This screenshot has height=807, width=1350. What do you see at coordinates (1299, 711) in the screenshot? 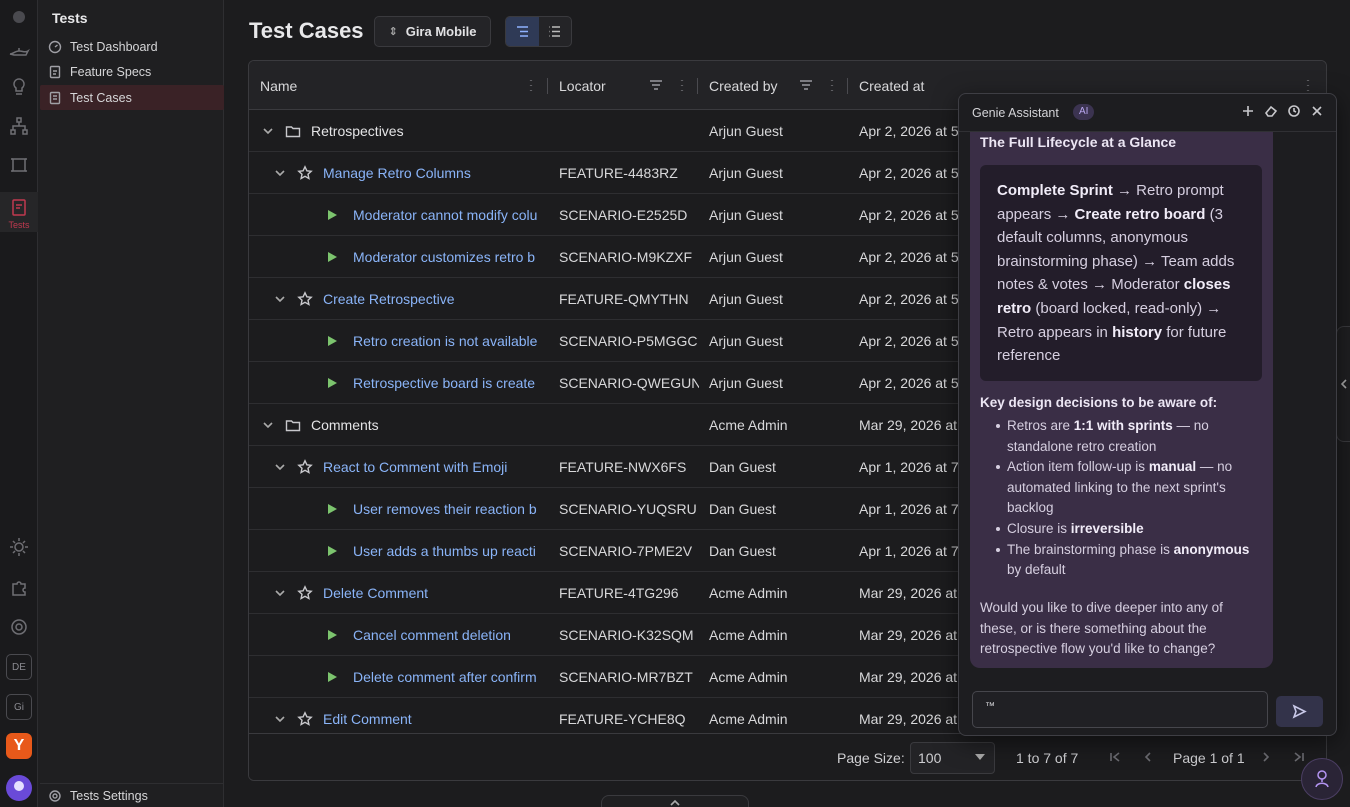
I see `send-button` at bounding box center [1299, 711].